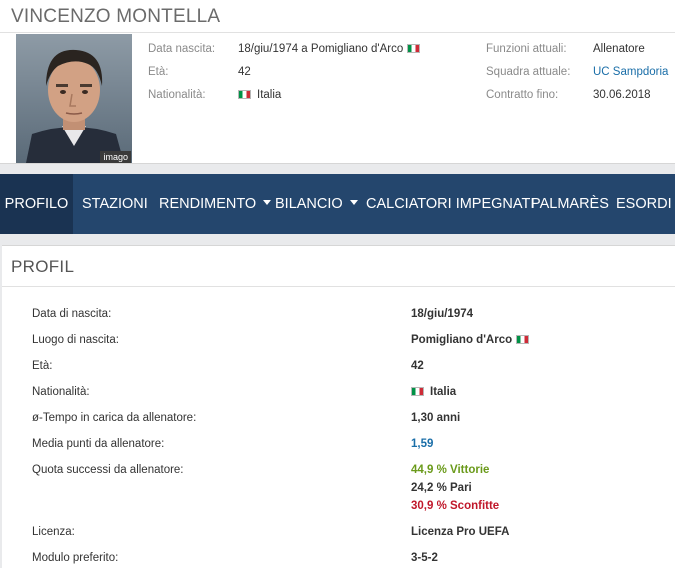 This screenshot has height=568, width=675. I want to click on profile-row-label: Luogo di nascita:, so click(75, 340).